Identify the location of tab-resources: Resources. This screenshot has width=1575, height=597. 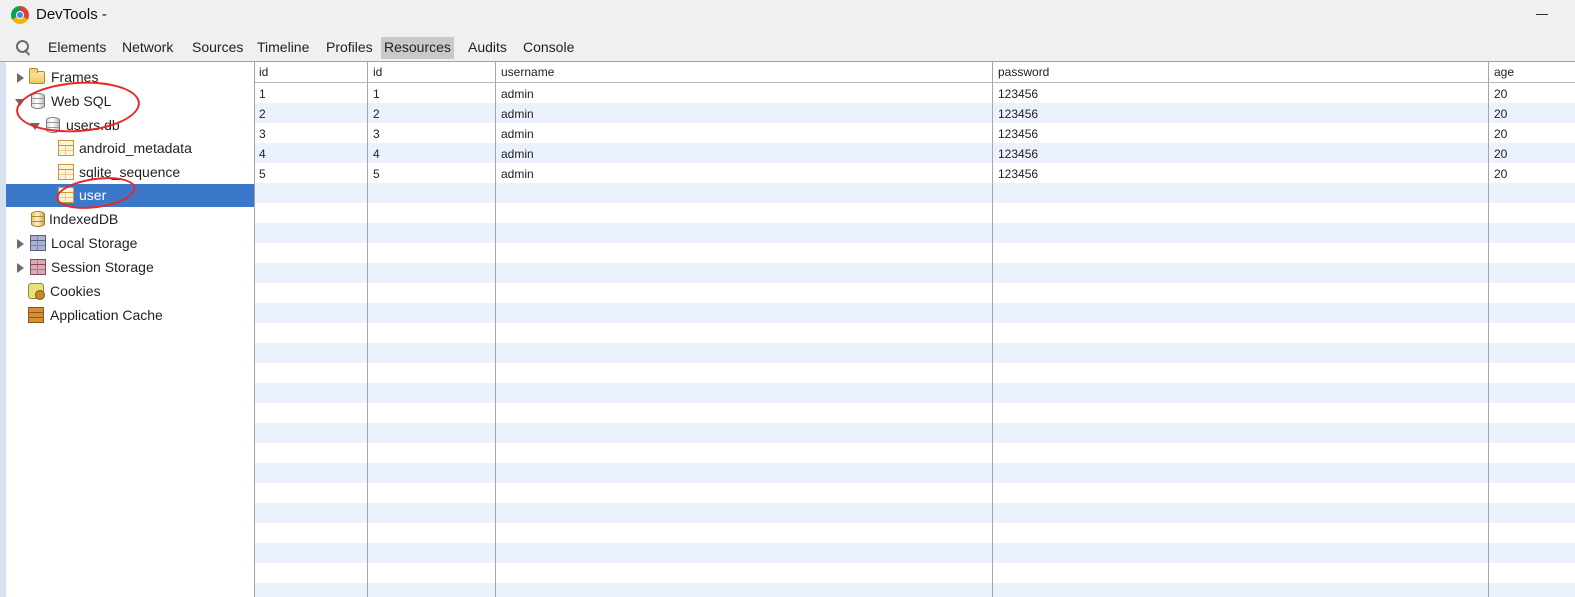
(417, 48).